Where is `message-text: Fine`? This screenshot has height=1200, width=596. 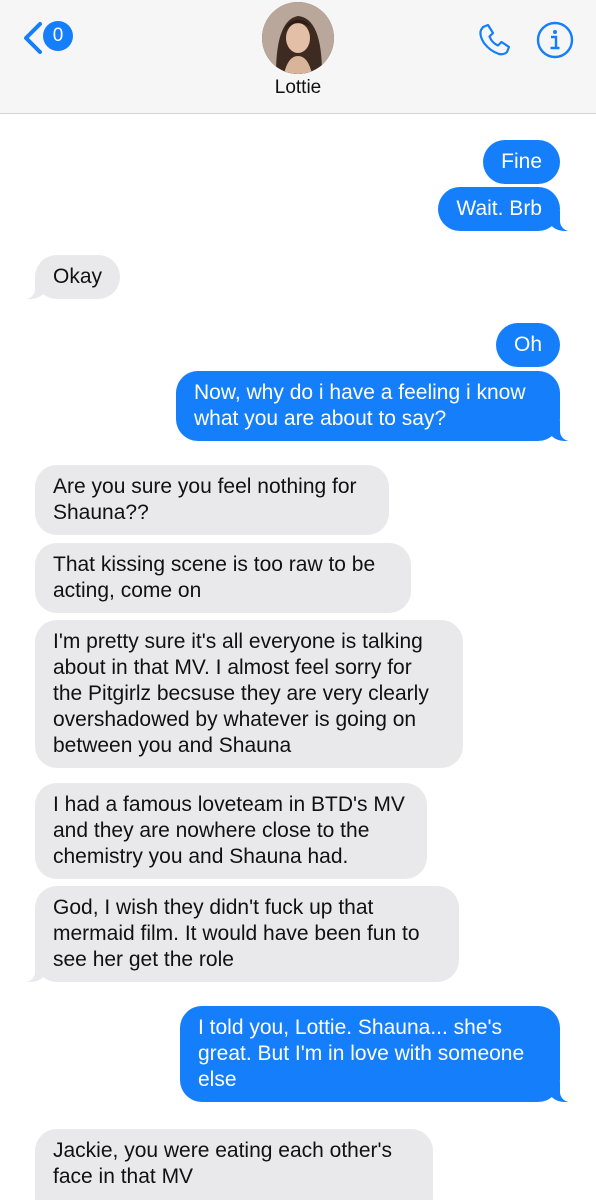
message-text: Fine is located at coordinates (521, 161).